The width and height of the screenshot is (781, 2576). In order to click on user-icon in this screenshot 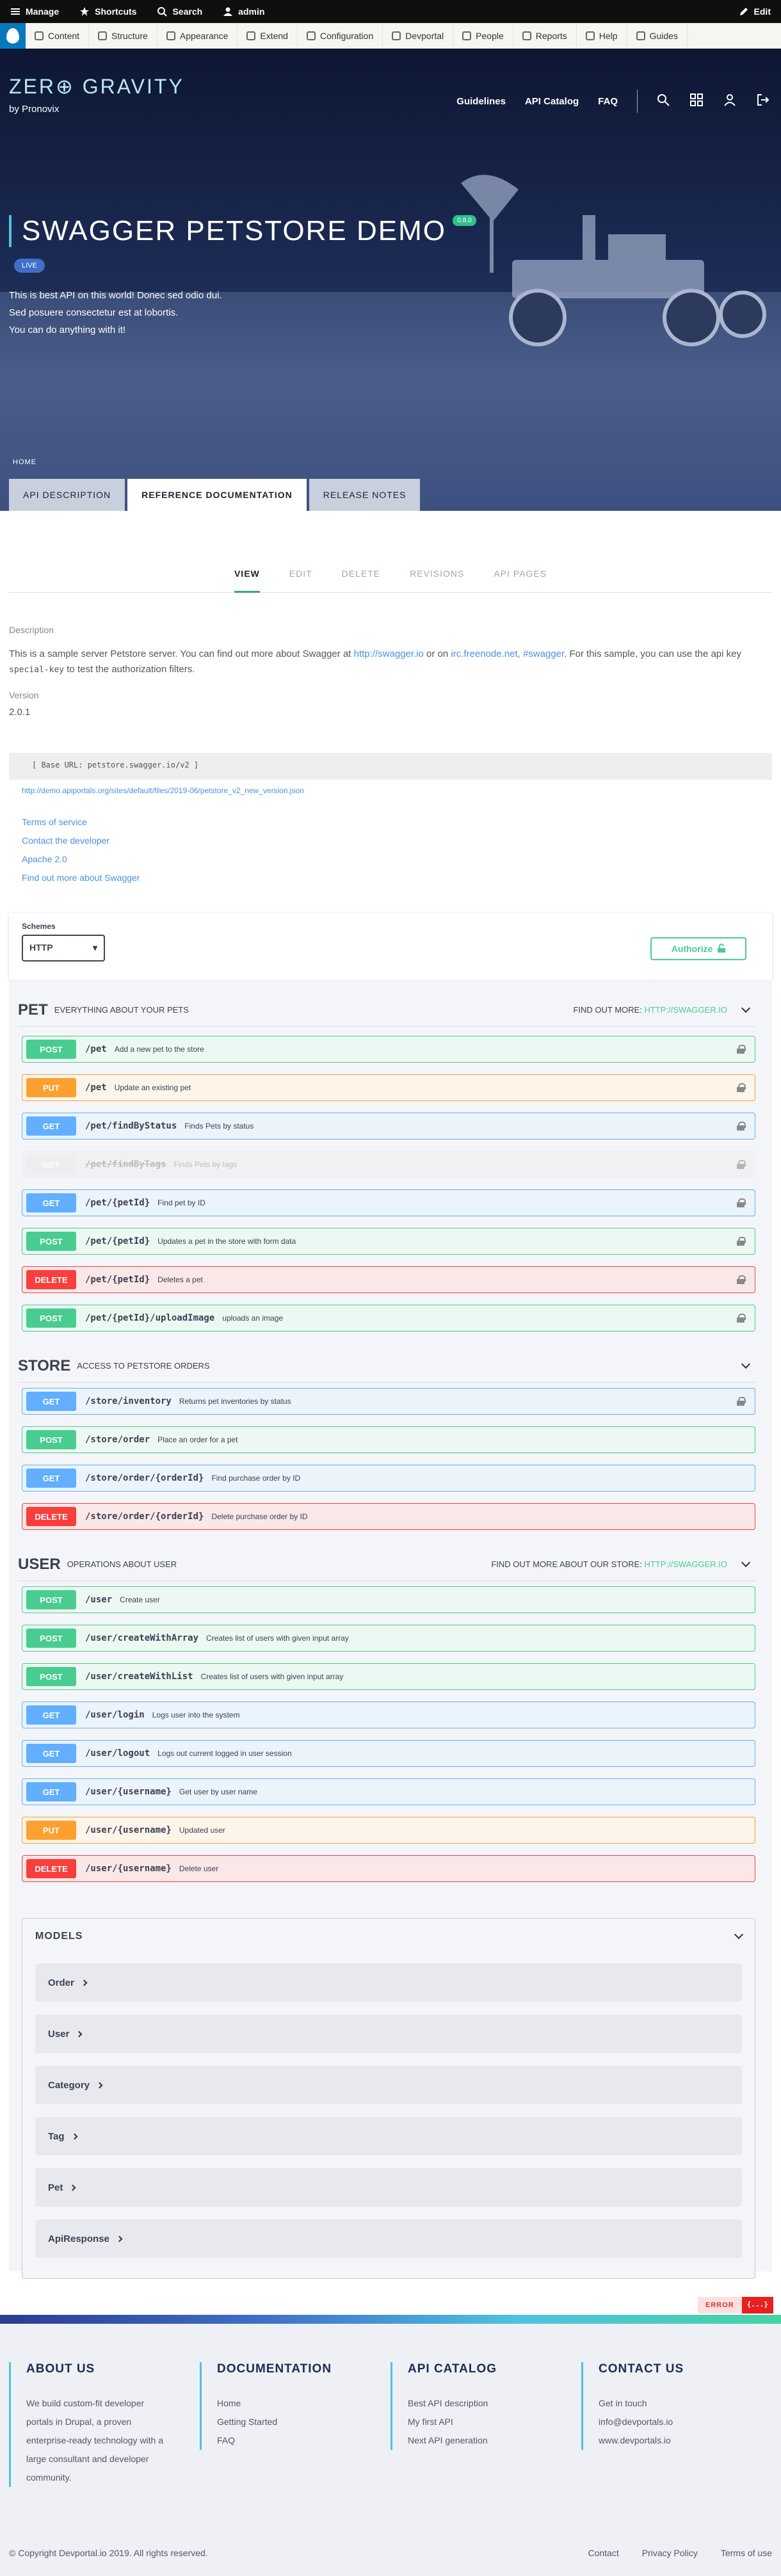, I will do `click(730, 101)`.